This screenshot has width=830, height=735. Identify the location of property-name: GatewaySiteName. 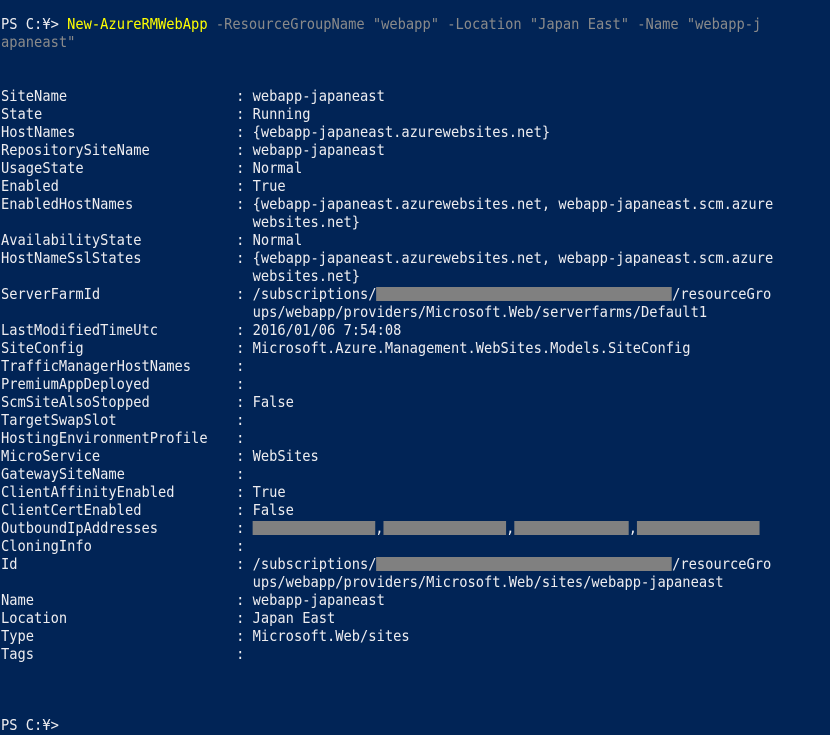
(63, 474).